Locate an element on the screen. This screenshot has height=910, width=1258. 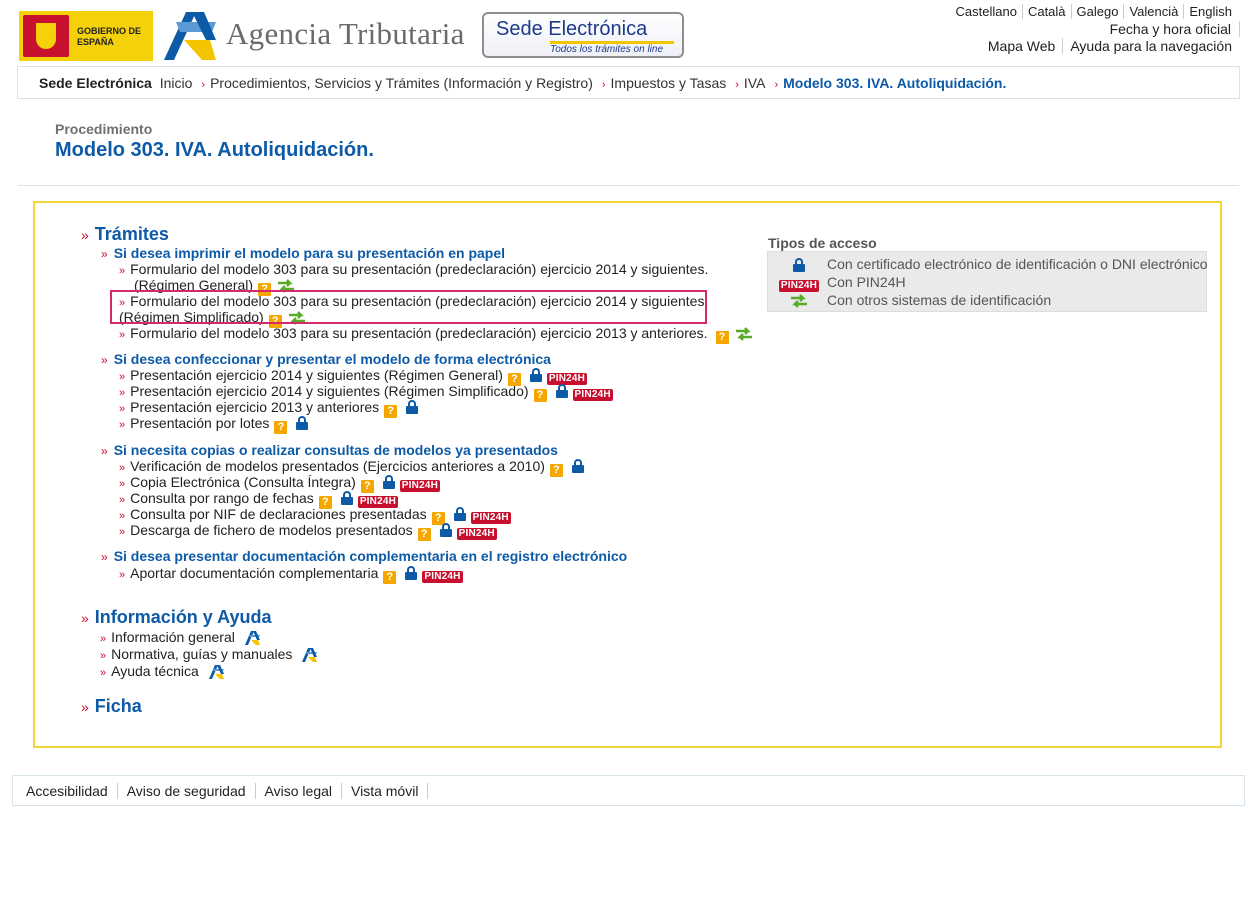
legend-label: Con otros sistemas de identificación is located at coordinates (939, 300).